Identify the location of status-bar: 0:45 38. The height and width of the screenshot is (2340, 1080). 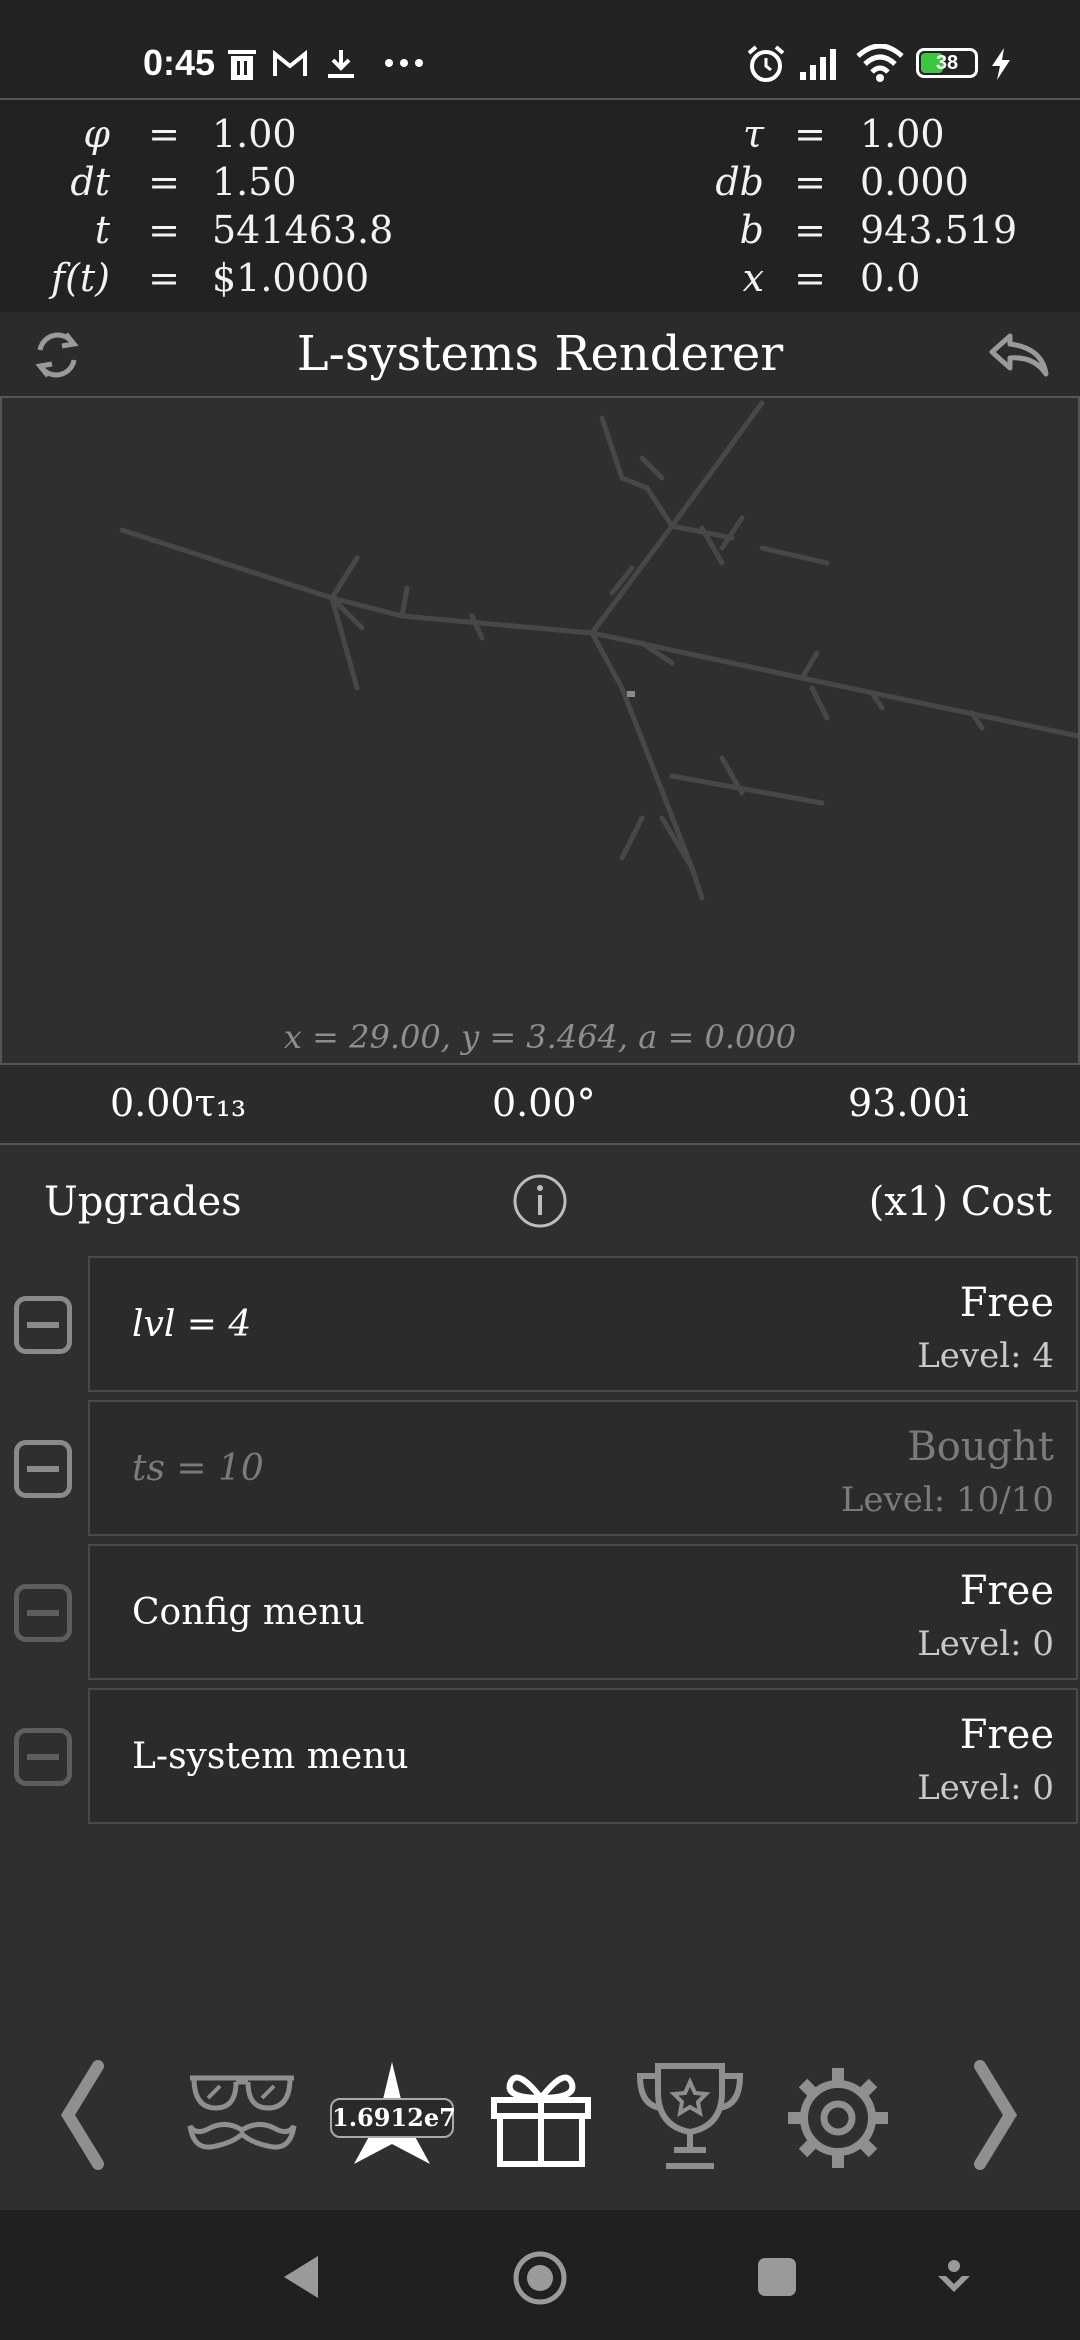
(540, 49).